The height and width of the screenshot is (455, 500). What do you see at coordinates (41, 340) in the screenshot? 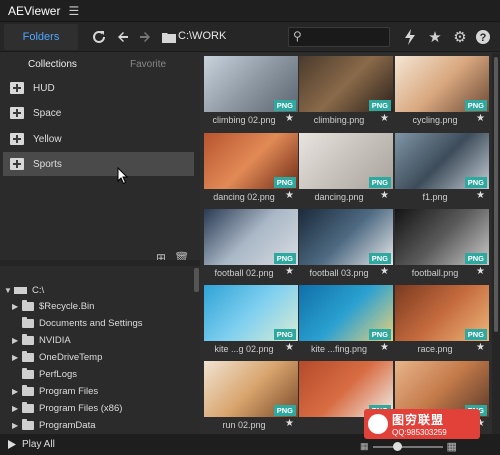
I see `tree-node: ▶ NVIDIA` at bounding box center [41, 340].